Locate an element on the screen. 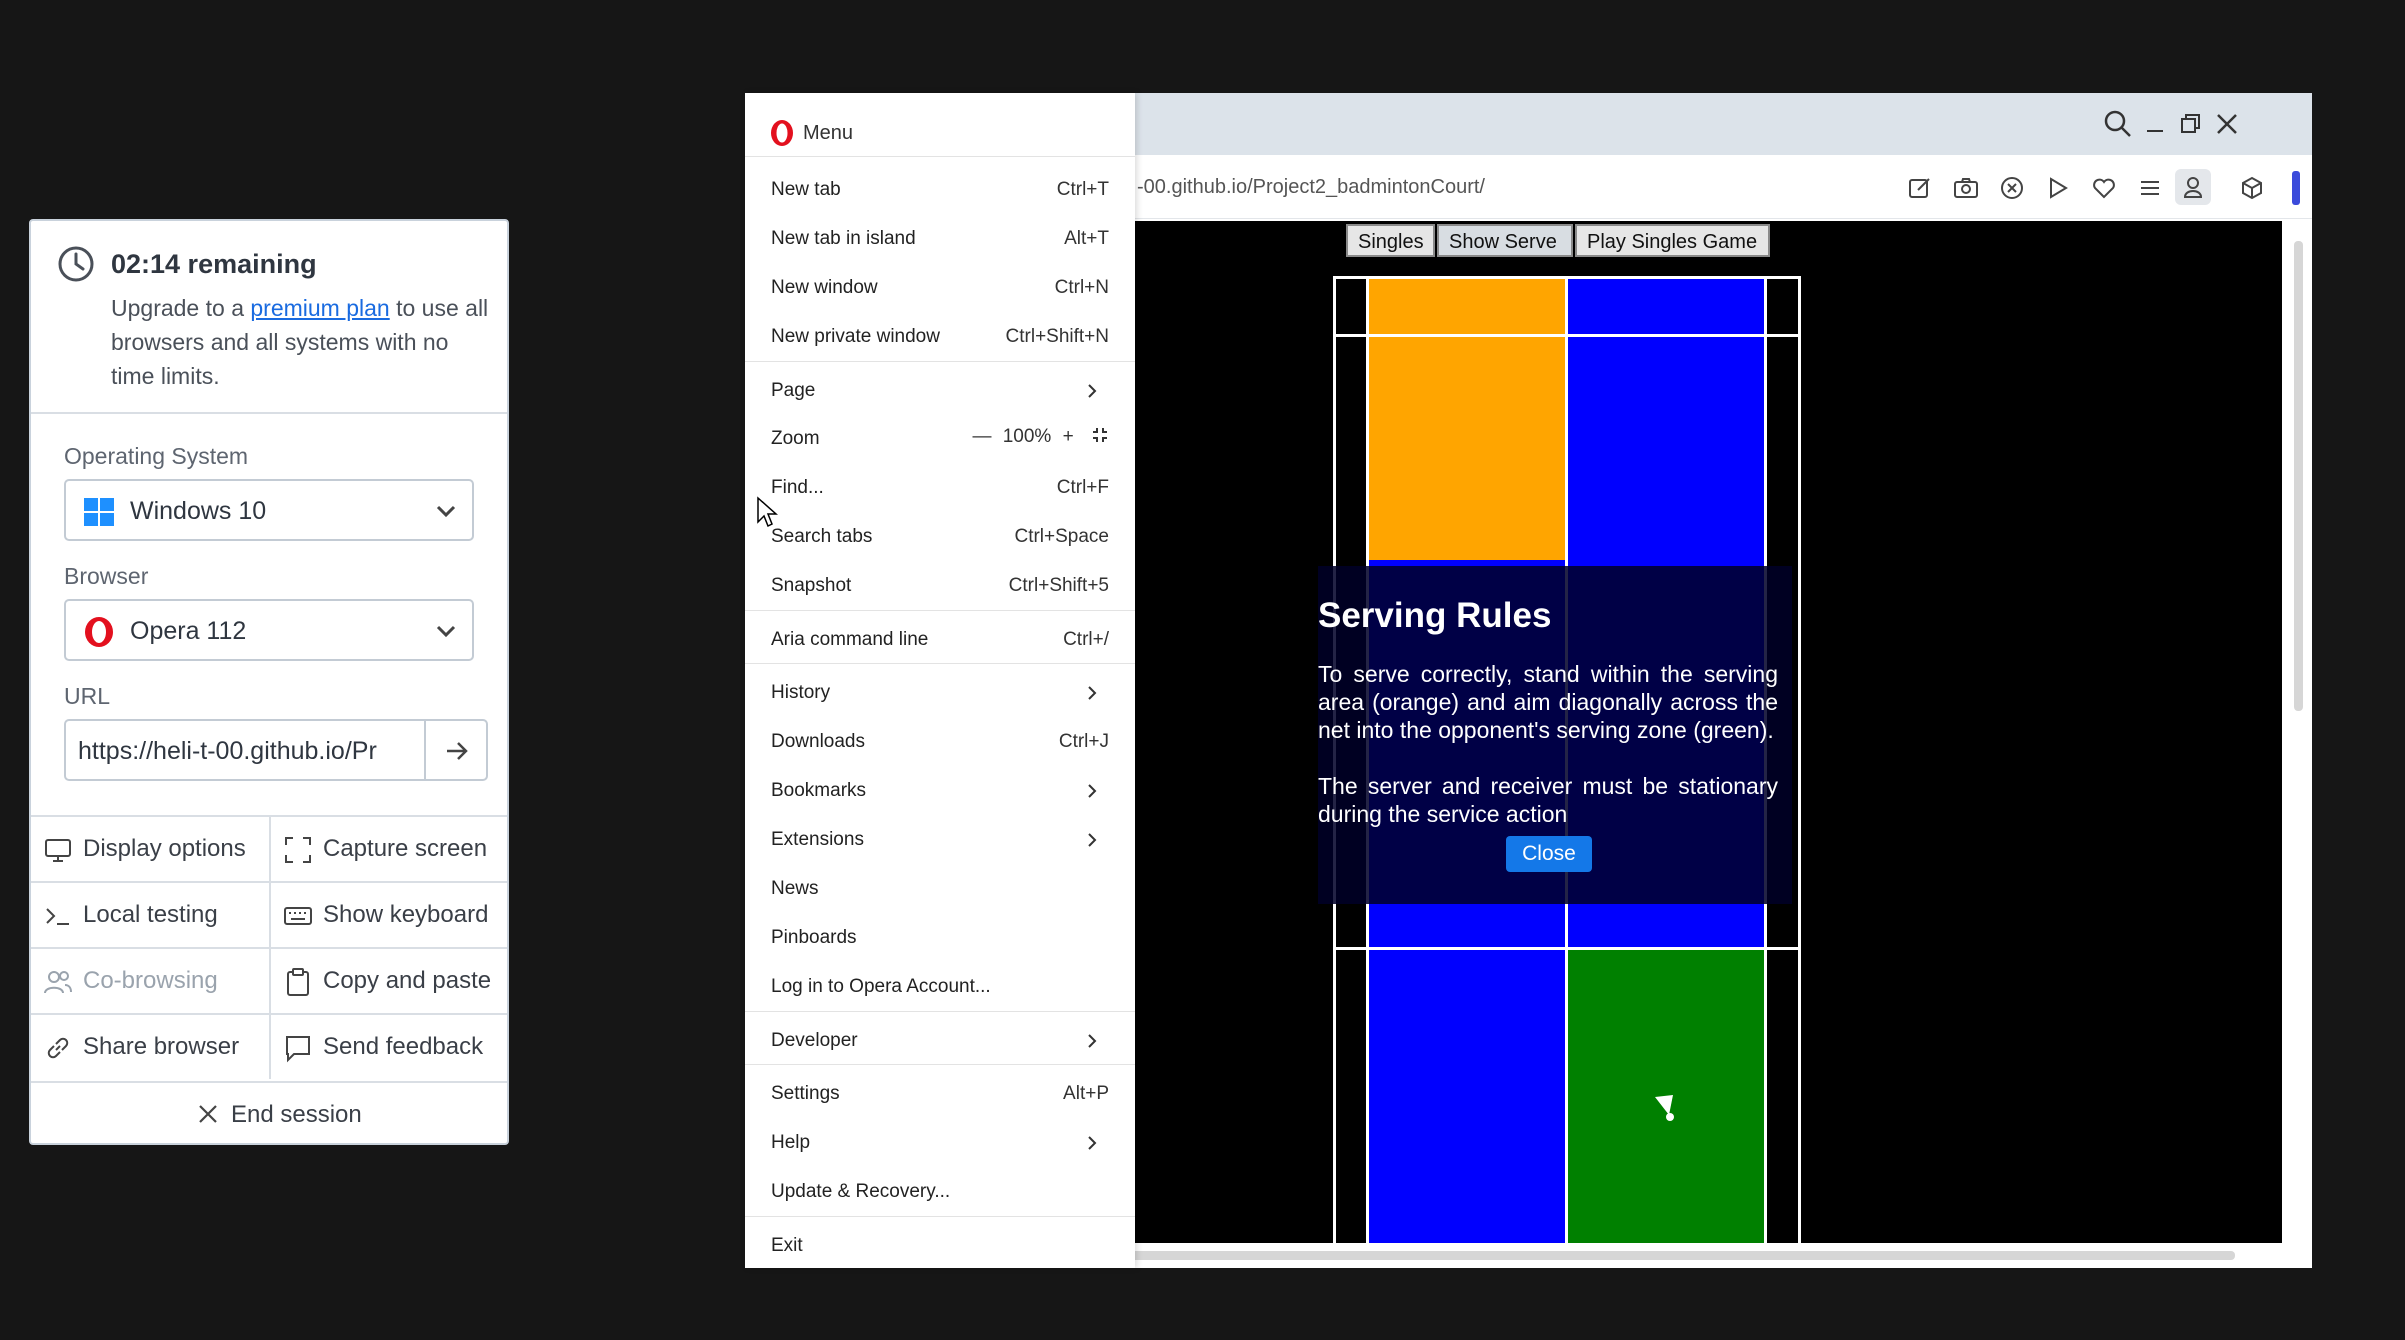 The height and width of the screenshot is (1340, 2405). menu-item-help: Help is located at coordinates (940, 1143).